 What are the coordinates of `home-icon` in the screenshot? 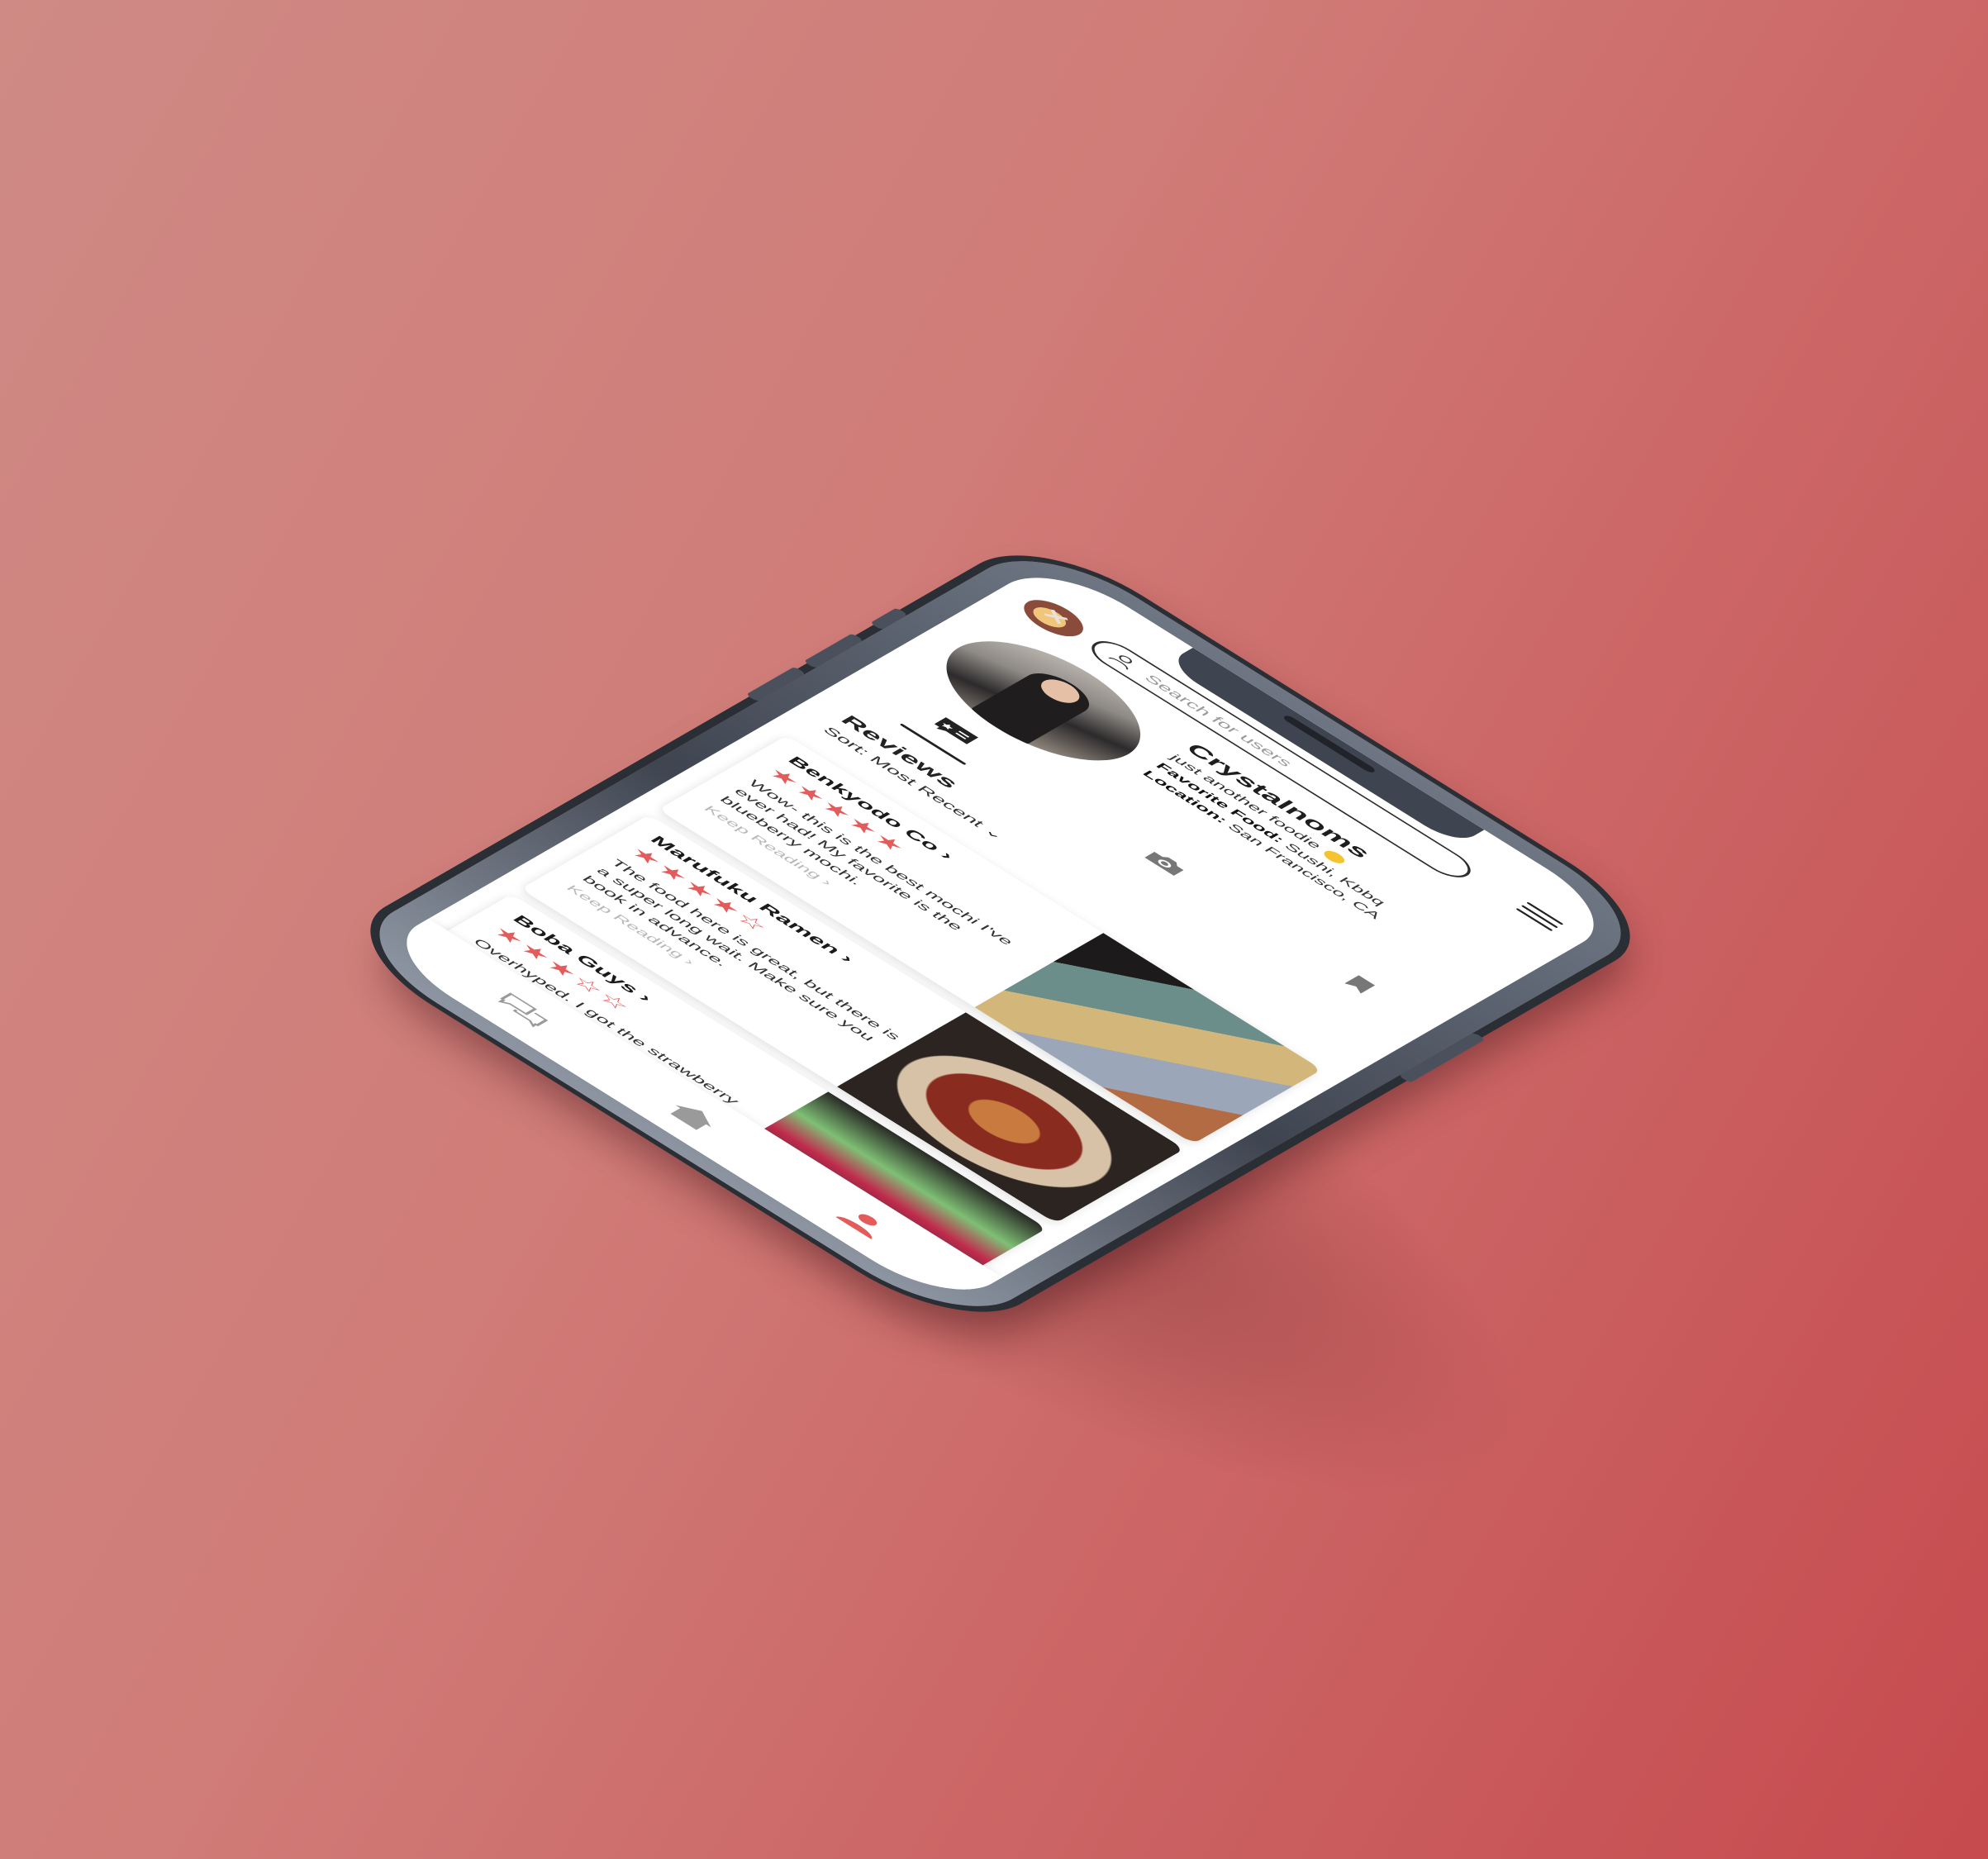 It's located at (693, 1116).